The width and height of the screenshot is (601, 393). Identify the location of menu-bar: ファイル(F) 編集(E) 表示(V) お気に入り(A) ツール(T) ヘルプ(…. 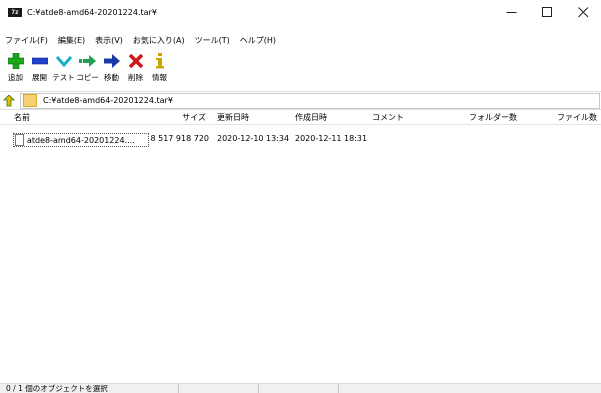
(140, 40).